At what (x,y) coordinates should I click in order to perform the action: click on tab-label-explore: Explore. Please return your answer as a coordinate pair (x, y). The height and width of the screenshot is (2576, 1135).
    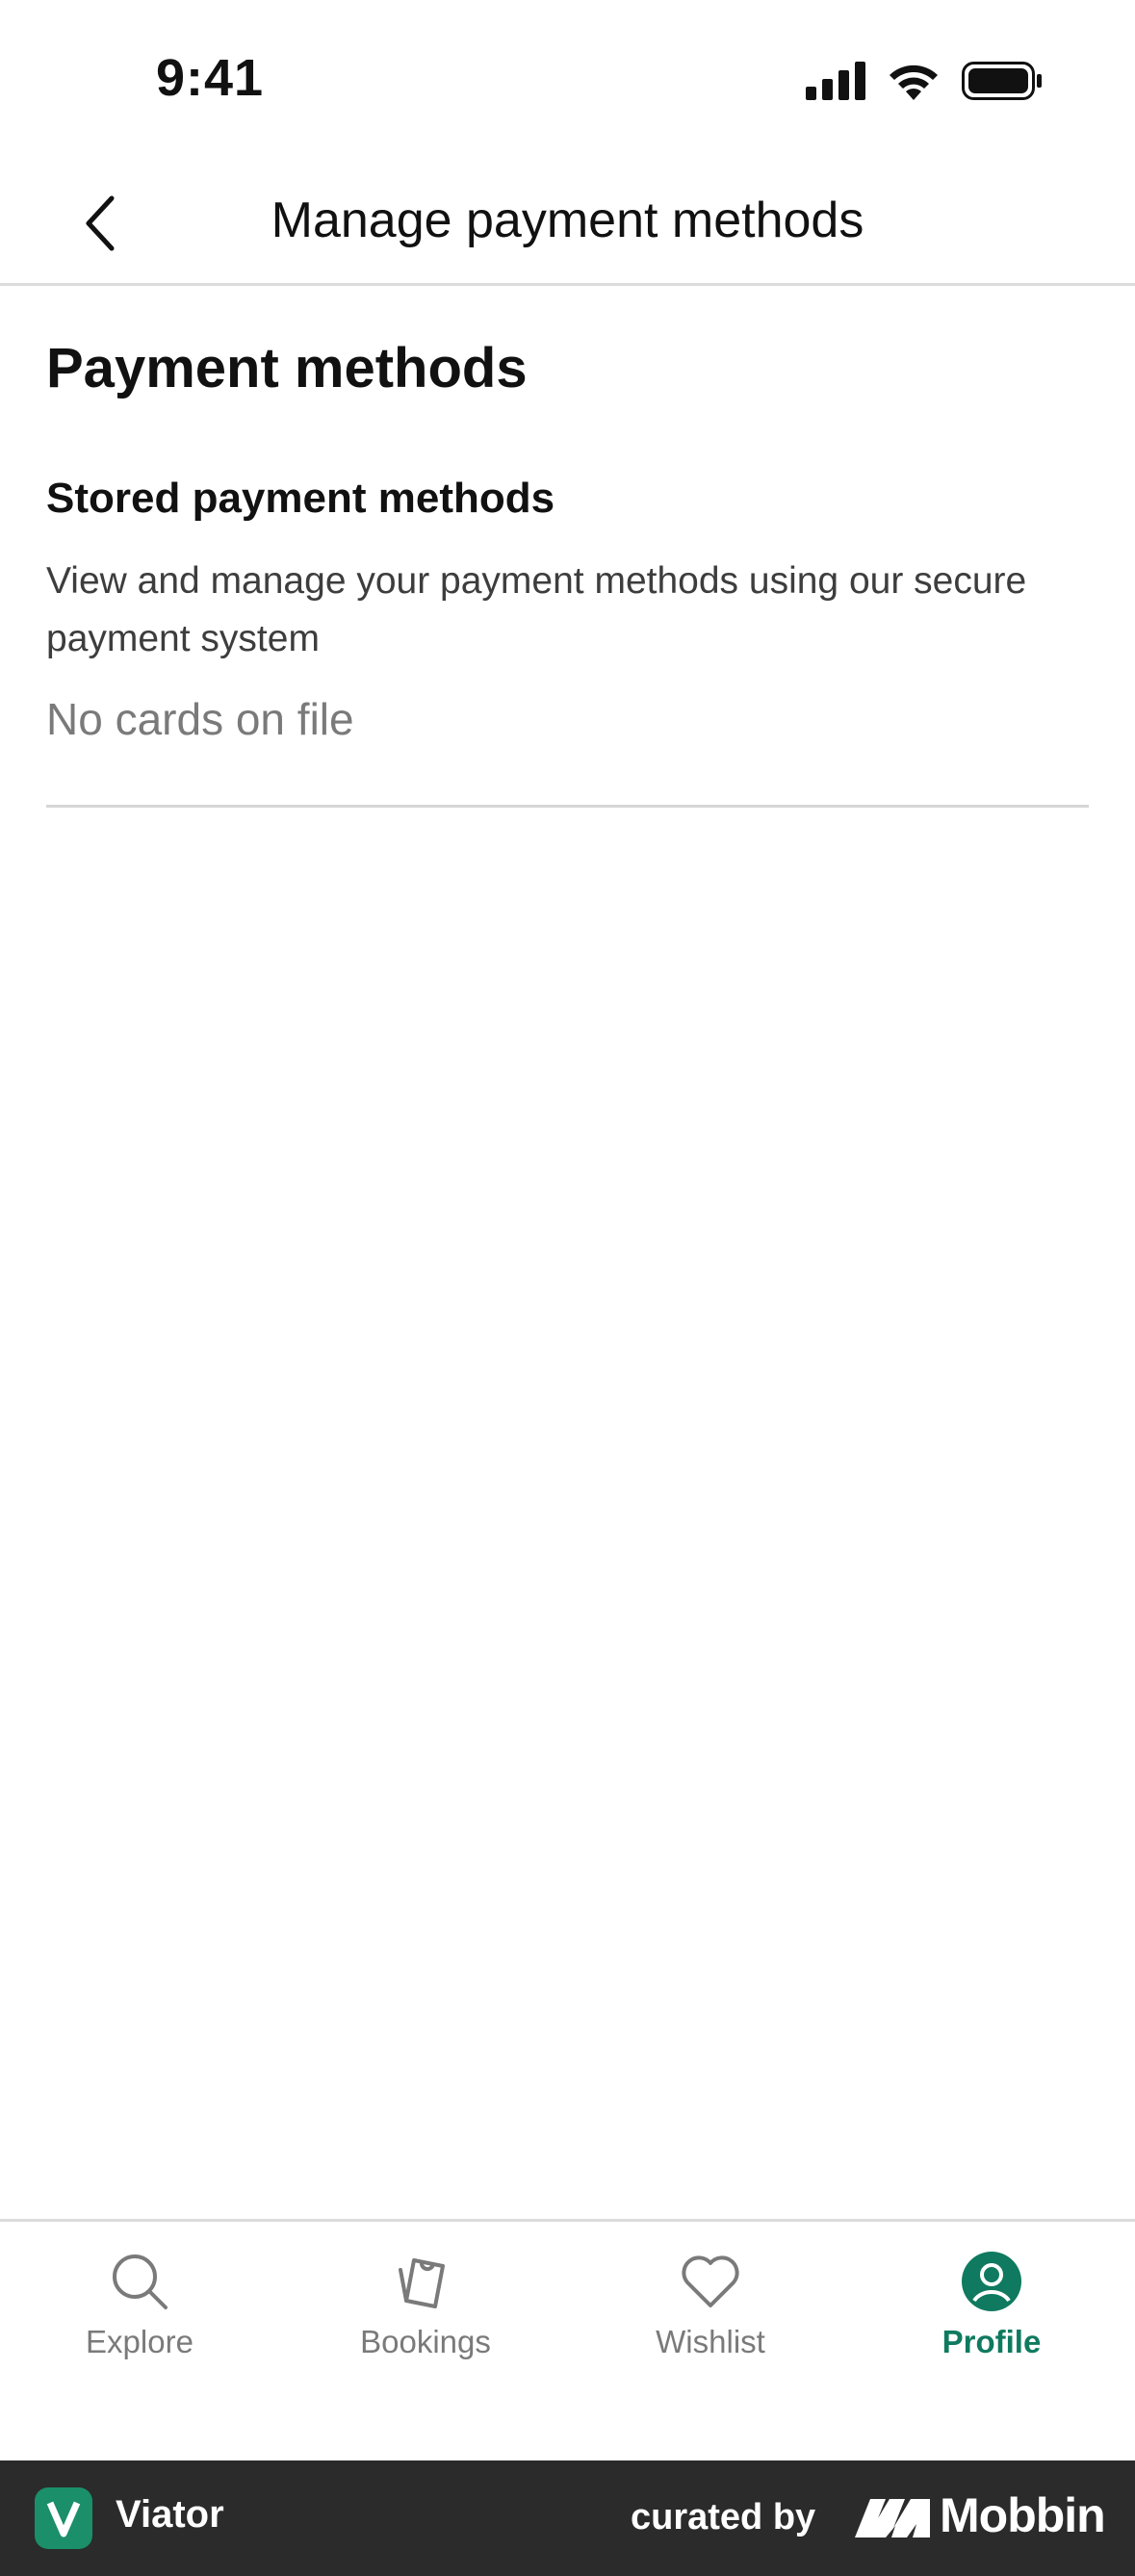
    Looking at the image, I should click on (139, 2342).